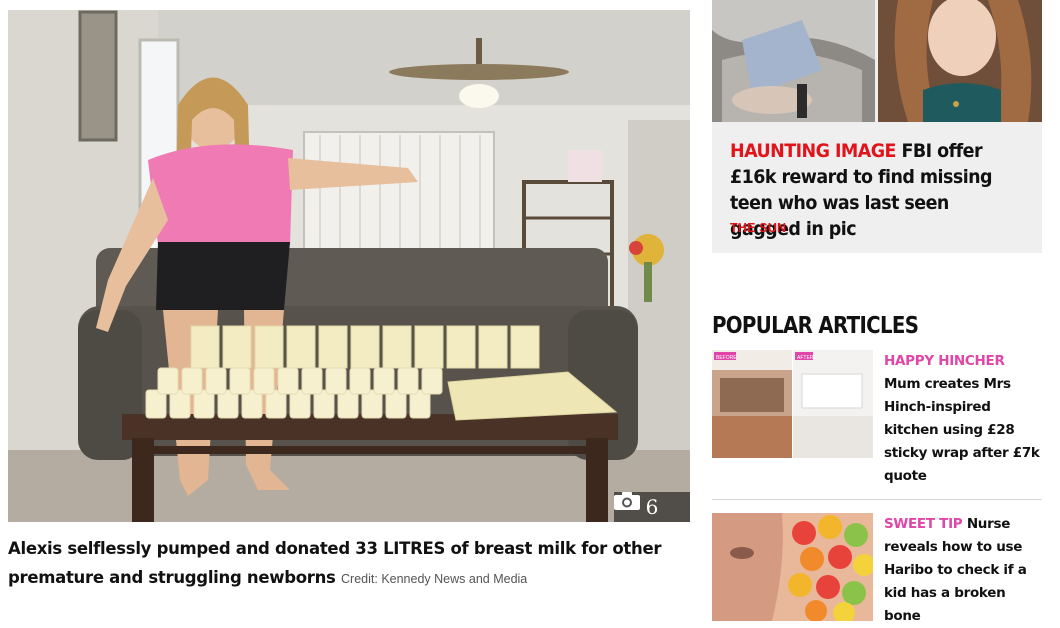 This screenshot has height=628, width=1060. I want to click on article-kicker: SWEET TIP, so click(923, 524).